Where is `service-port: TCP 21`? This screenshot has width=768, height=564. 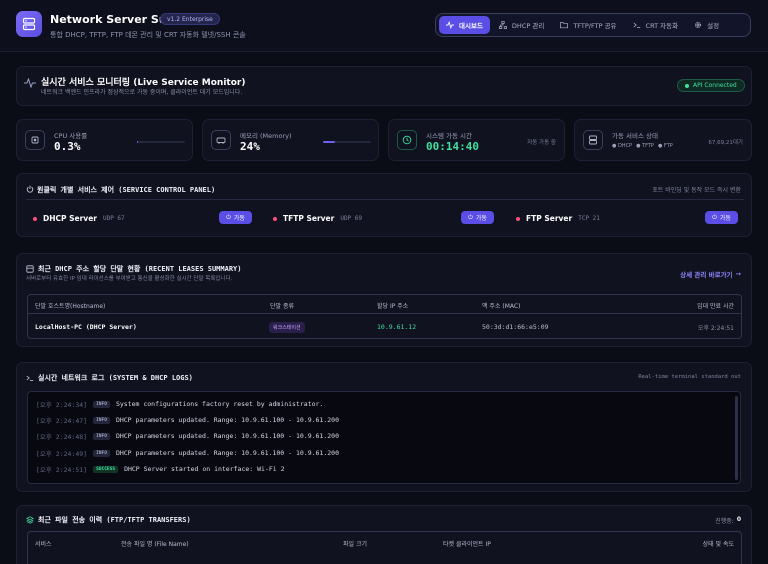
service-port: TCP 21 is located at coordinates (589, 218).